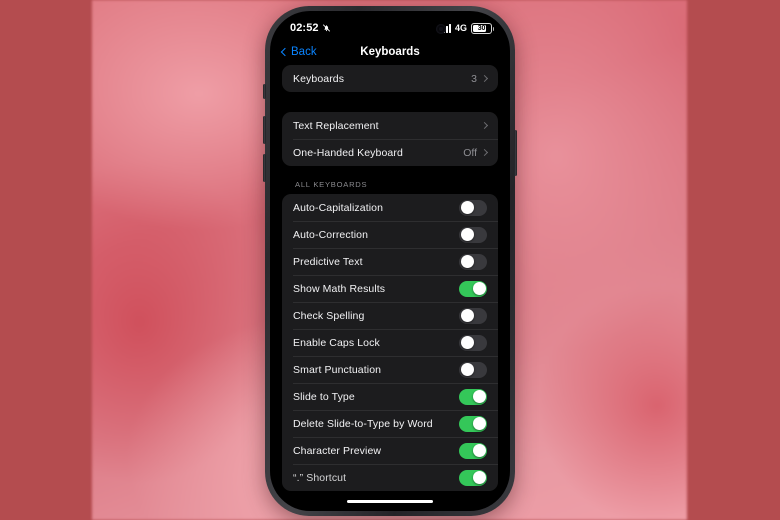 This screenshot has height=520, width=780. Describe the element at coordinates (304, 52) in the screenshot. I see `back-button-label: Back` at that location.